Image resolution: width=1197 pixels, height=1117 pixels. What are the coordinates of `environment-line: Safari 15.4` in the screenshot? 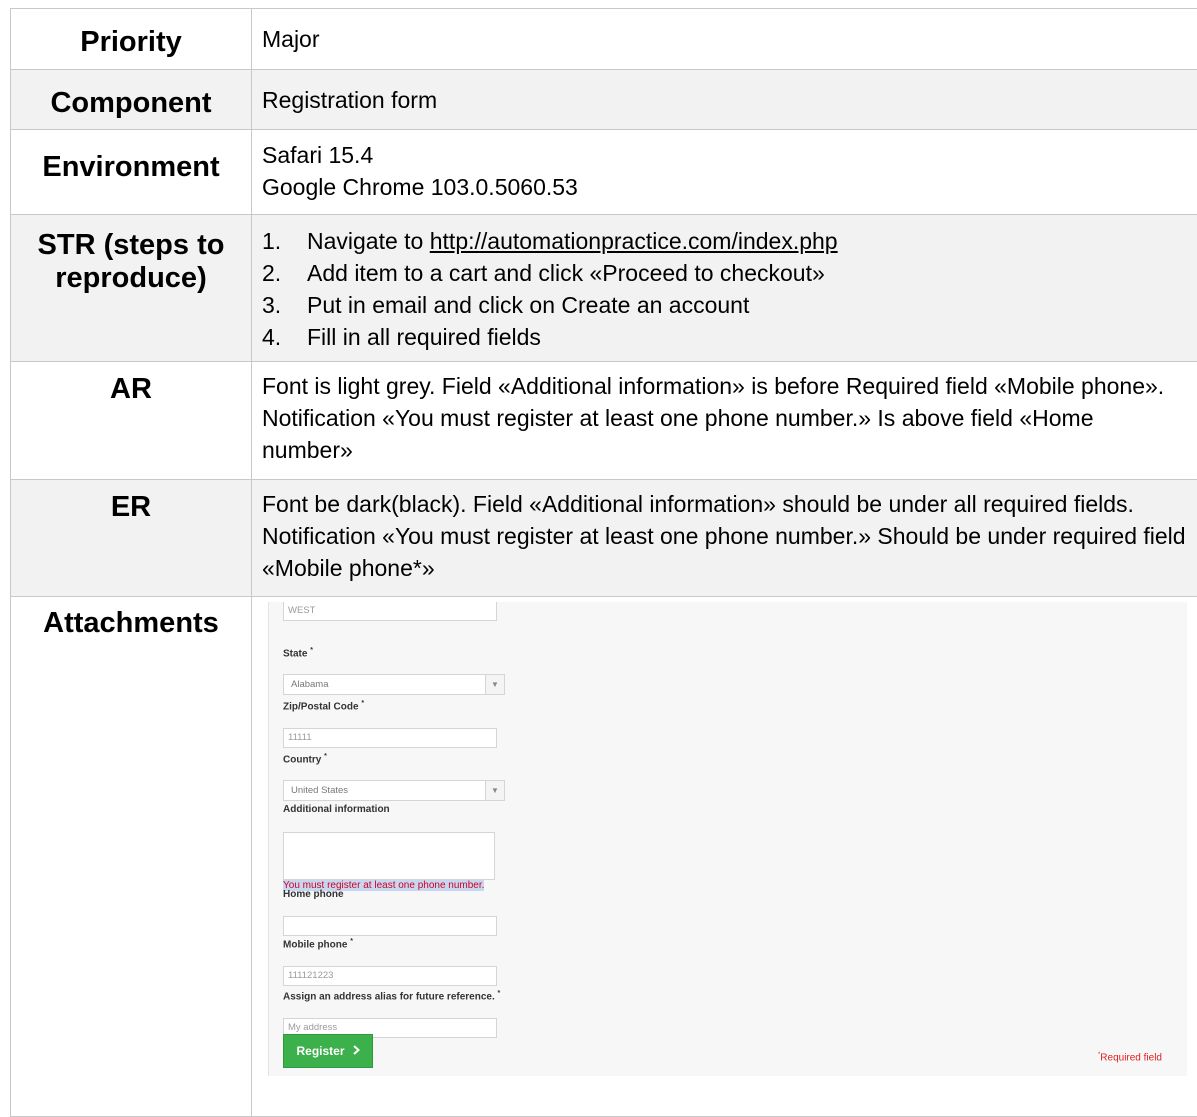 It's located at (729, 155).